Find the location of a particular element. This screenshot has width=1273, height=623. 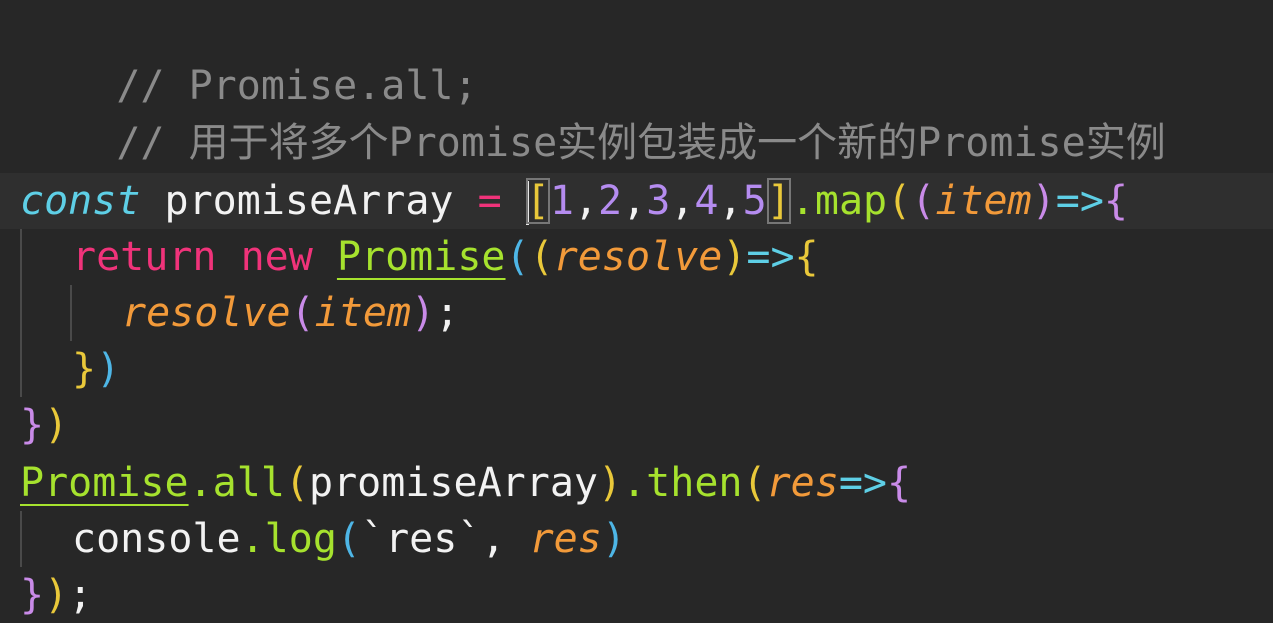

indent-guide-then is located at coordinates (21, 539).